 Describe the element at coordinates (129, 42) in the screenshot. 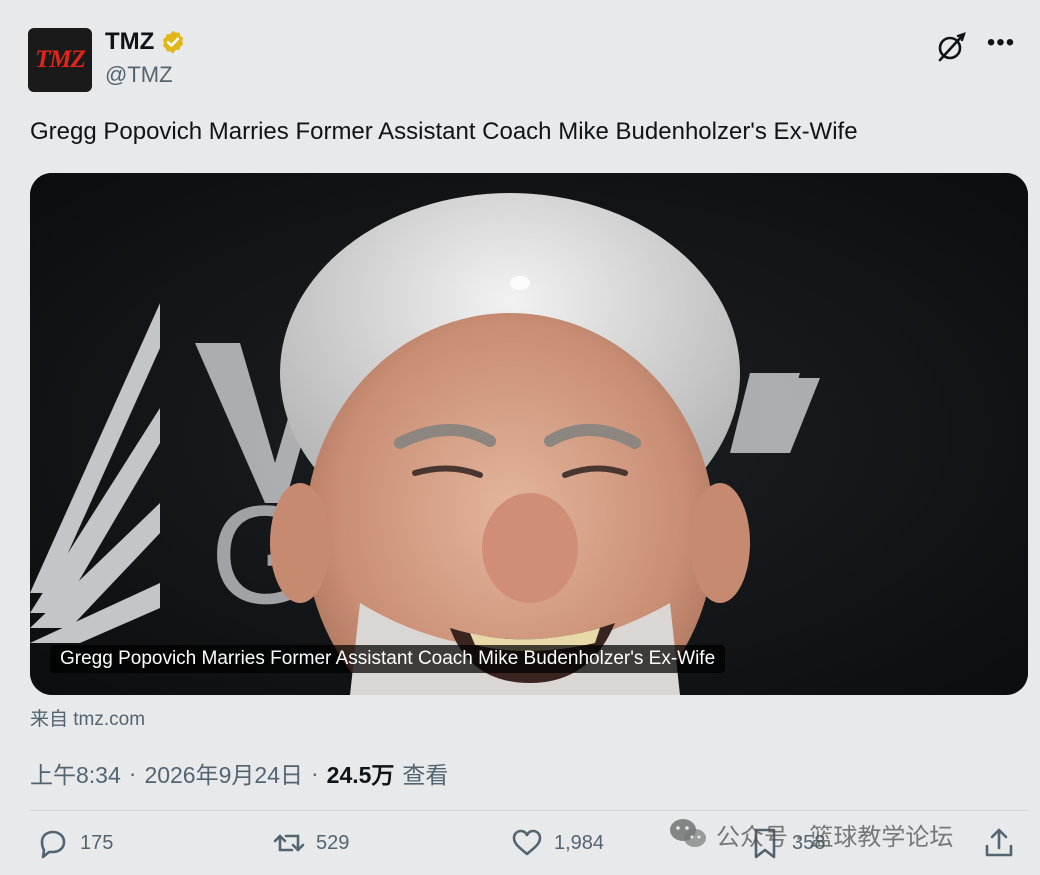

I see `display-name: TMZ` at that location.